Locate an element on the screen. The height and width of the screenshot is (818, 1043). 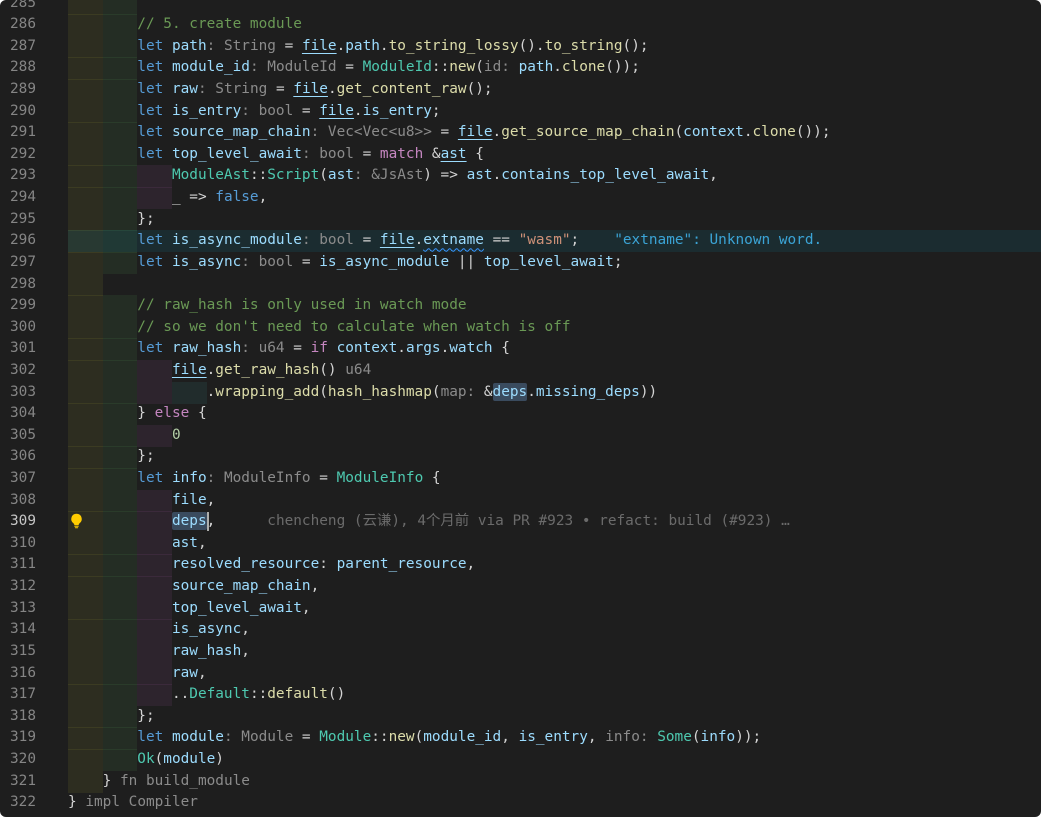
type-token: Some is located at coordinates (674, 737).